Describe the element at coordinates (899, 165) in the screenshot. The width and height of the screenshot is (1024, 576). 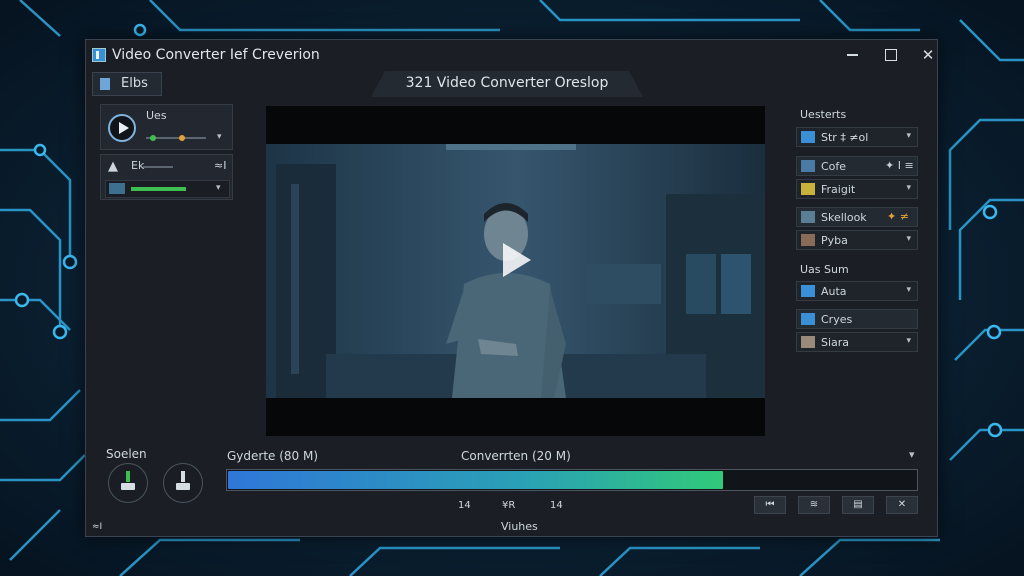
I see `output-row-2-extra: ✦ I ≡` at that location.